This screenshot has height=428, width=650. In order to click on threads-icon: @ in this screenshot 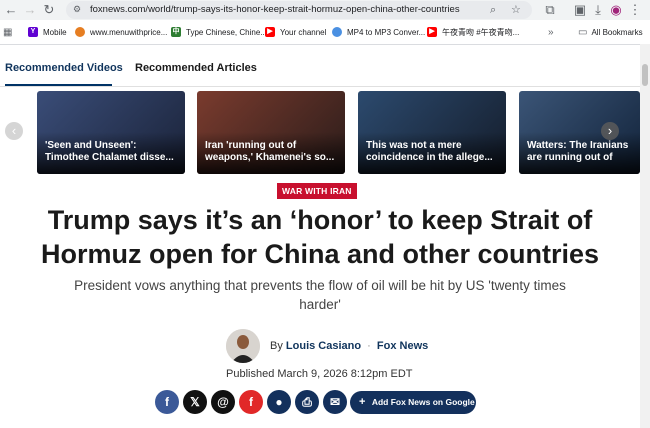, I will do `click(223, 402)`.